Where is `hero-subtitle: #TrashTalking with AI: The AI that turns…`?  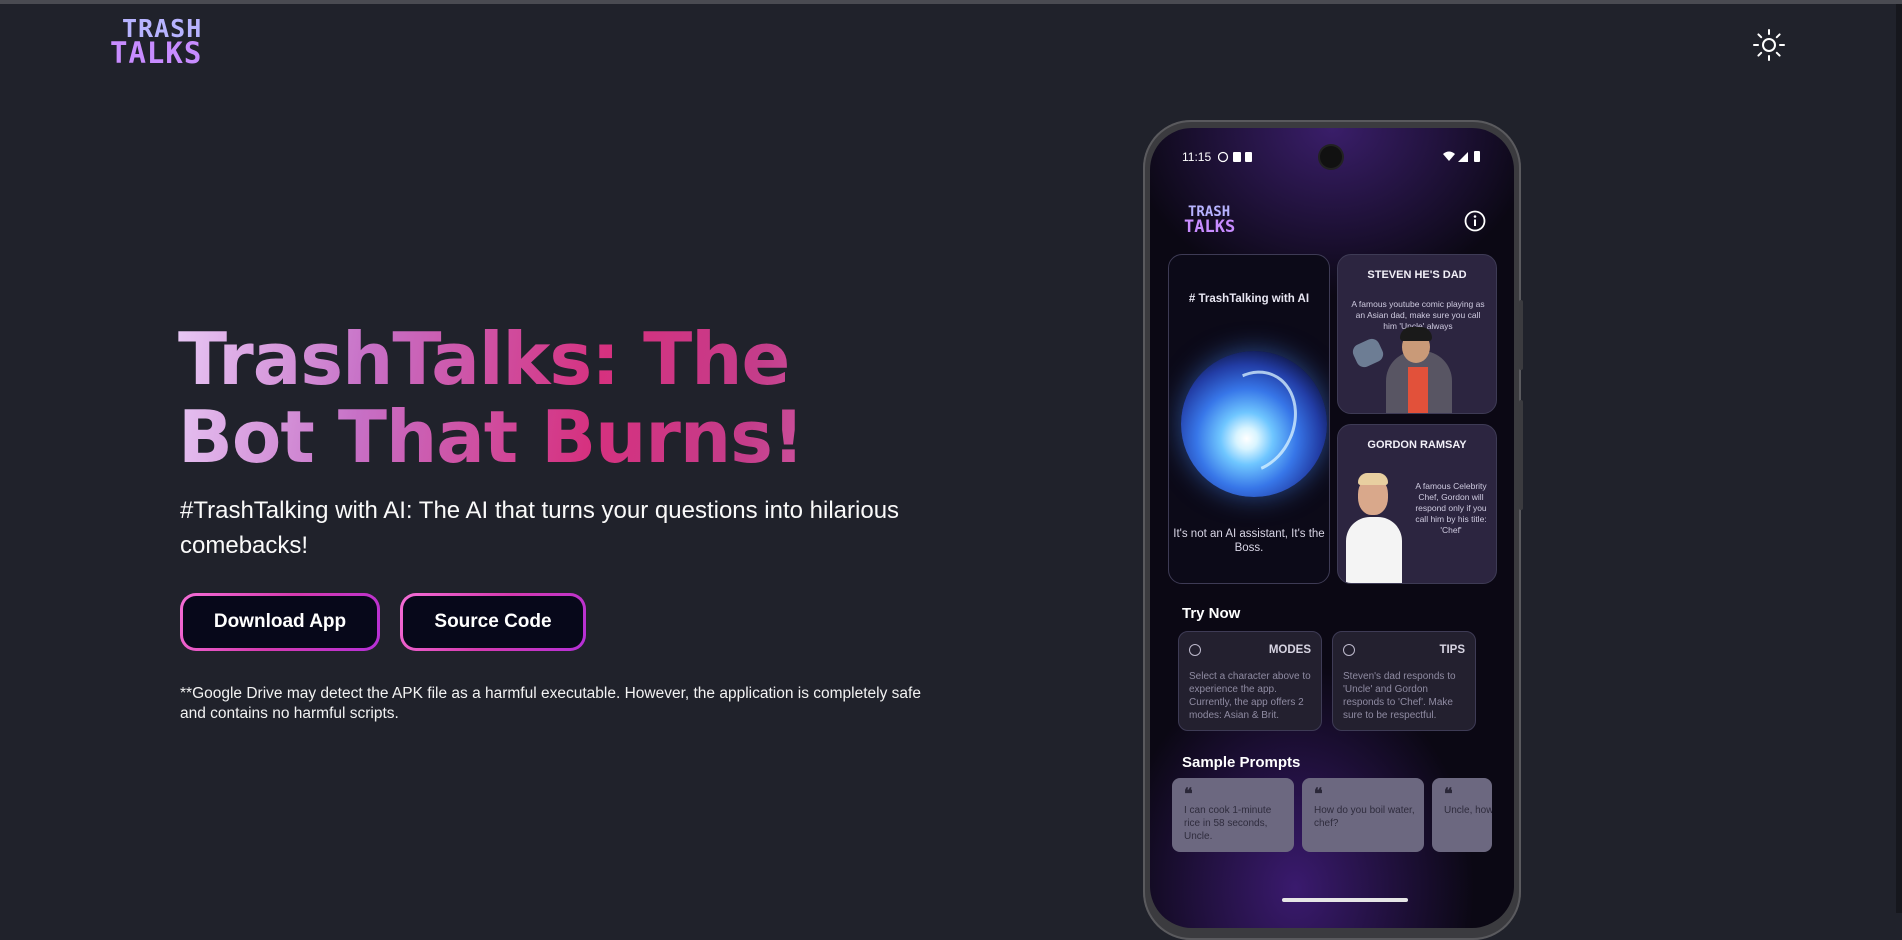
hero-subtitle: #TrashTalking with AI: The AI that turns… is located at coordinates (540, 528).